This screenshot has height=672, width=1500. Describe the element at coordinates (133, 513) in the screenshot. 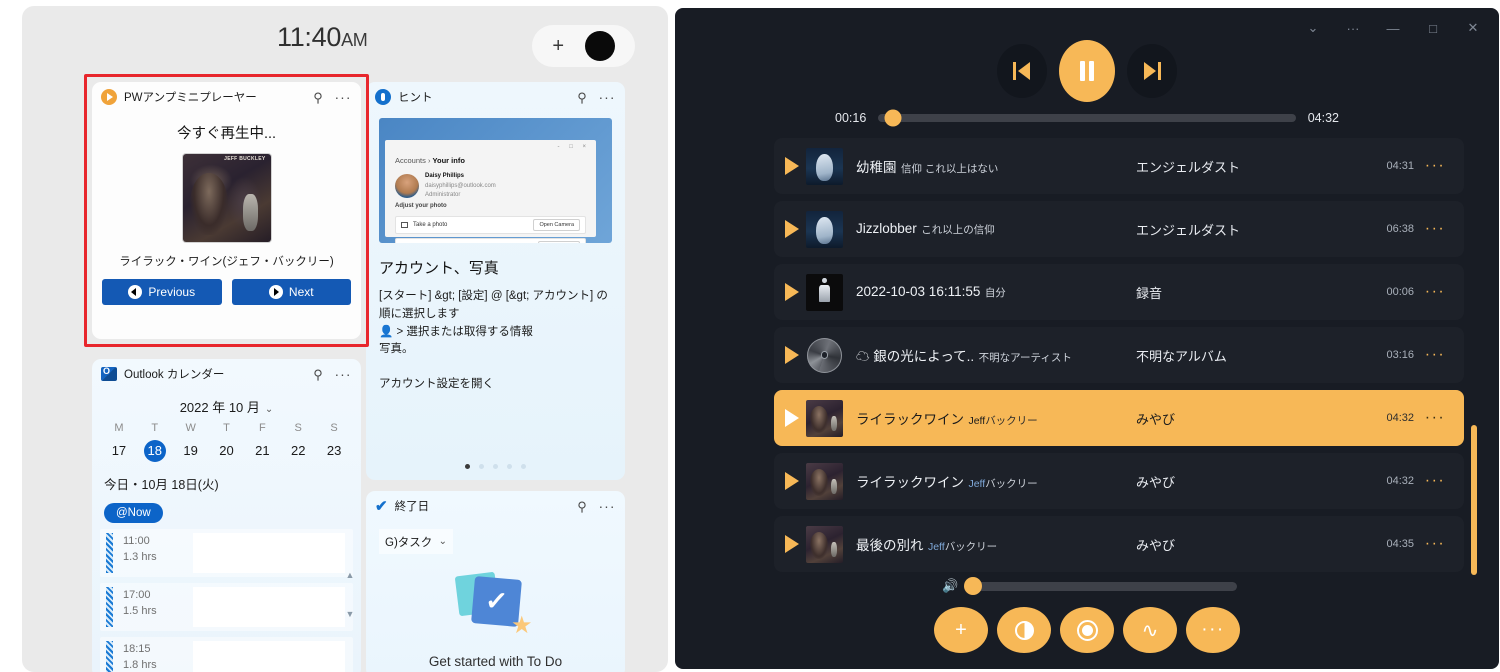

I see `now-chip: @Now` at that location.